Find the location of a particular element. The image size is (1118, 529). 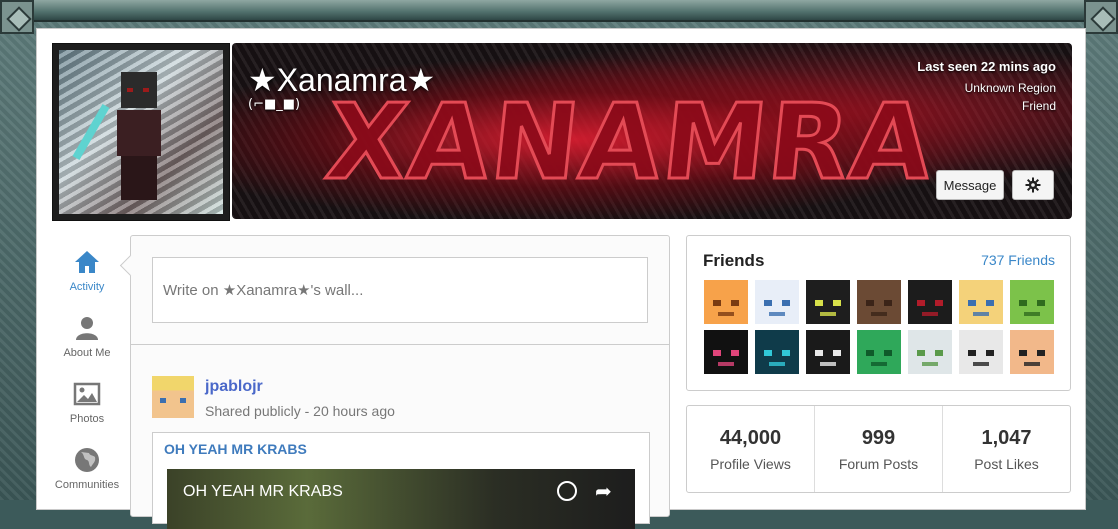

frame-corner-left is located at coordinates (17, 17).